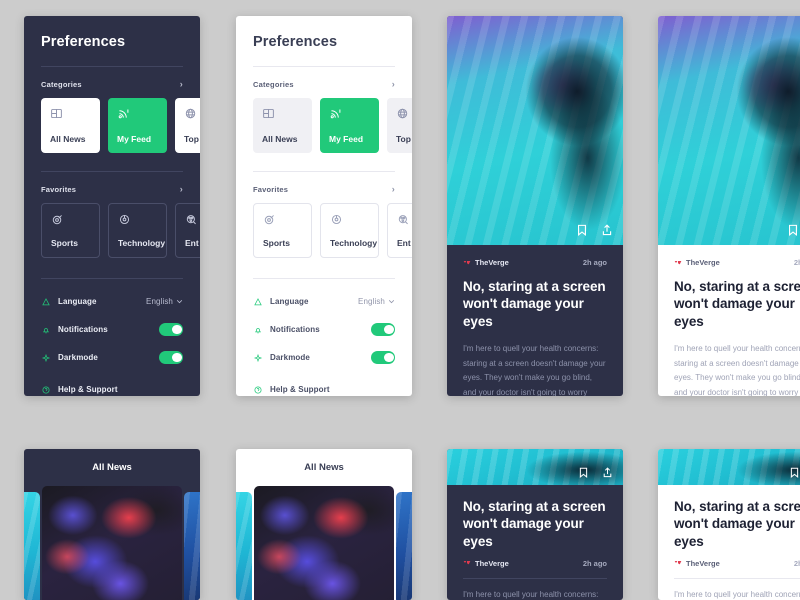 This screenshot has height=600, width=800. What do you see at coordinates (83, 42) in the screenshot?
I see `page-title: Preferences` at bounding box center [83, 42].